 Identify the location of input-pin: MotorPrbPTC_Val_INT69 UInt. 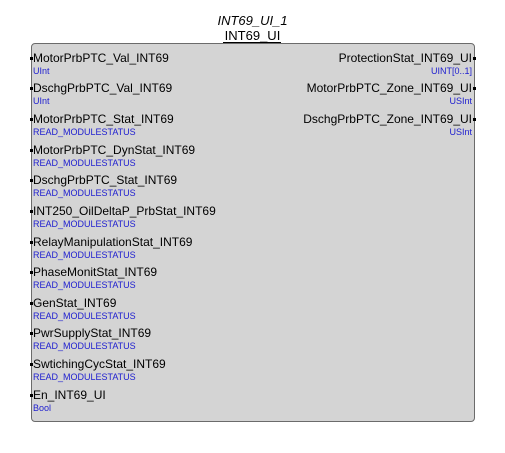
(101, 66).